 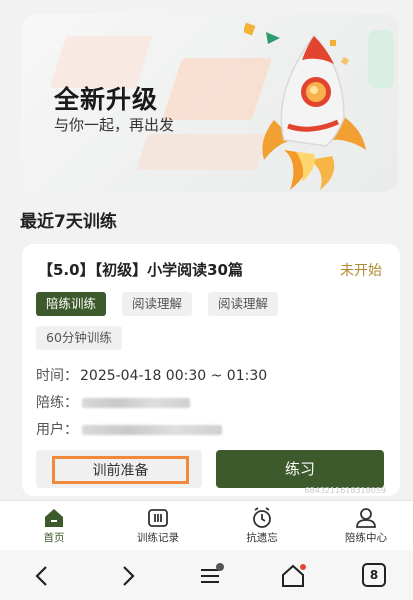 I want to click on tab-anti-forget-label: 抗遗忘, so click(x=262, y=538).